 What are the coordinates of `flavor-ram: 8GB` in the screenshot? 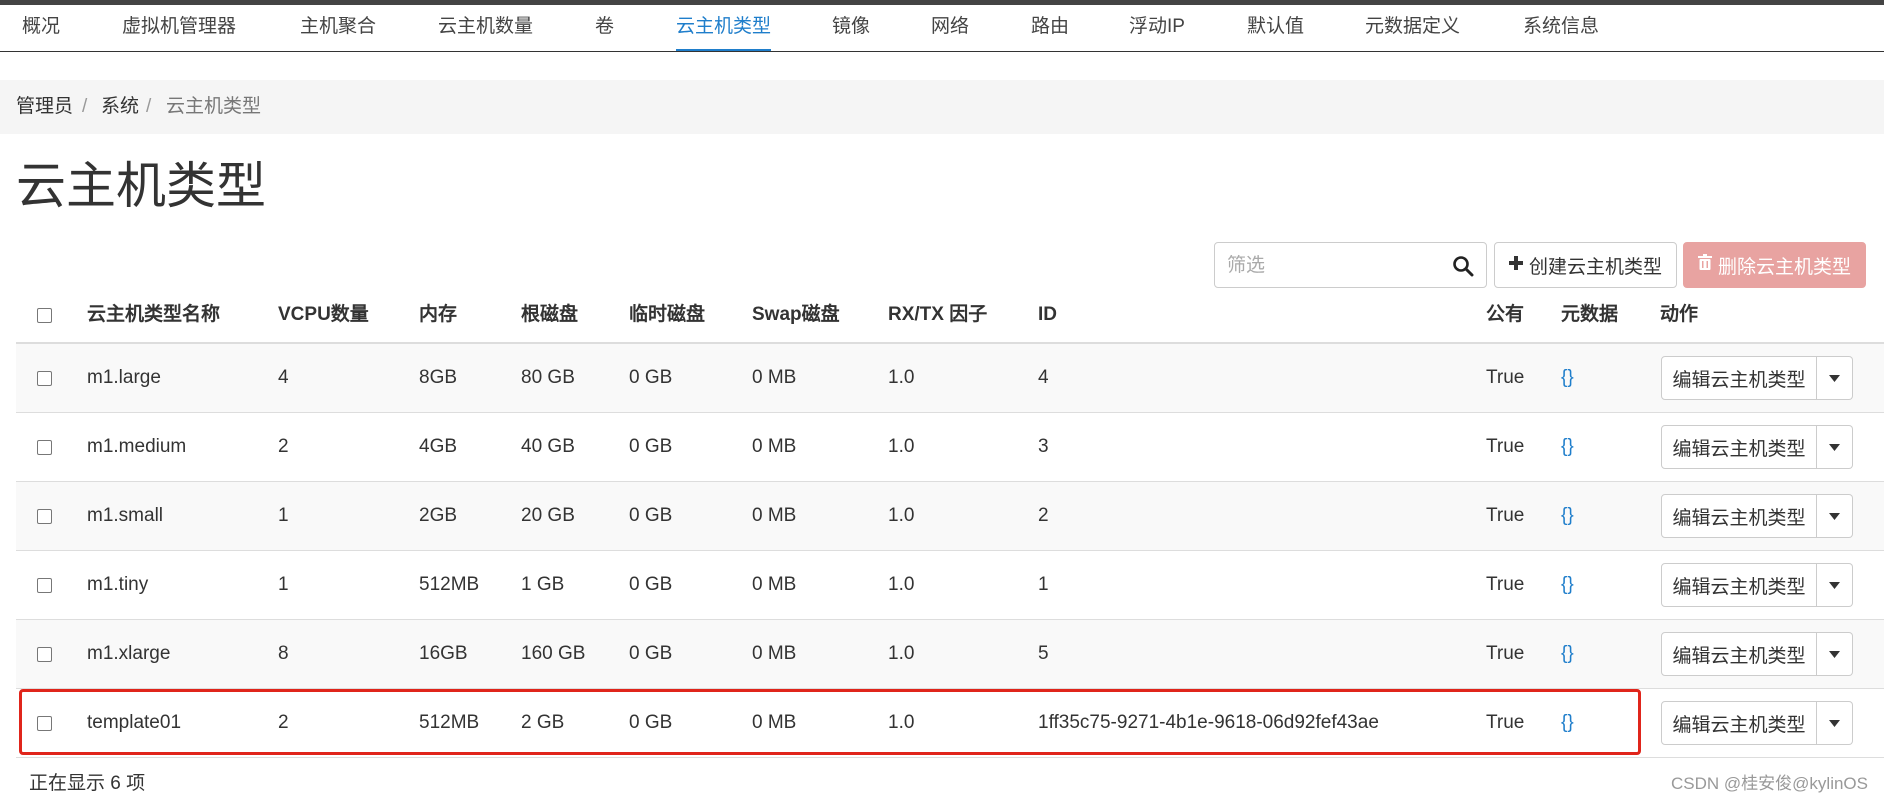 It's located at (438, 377).